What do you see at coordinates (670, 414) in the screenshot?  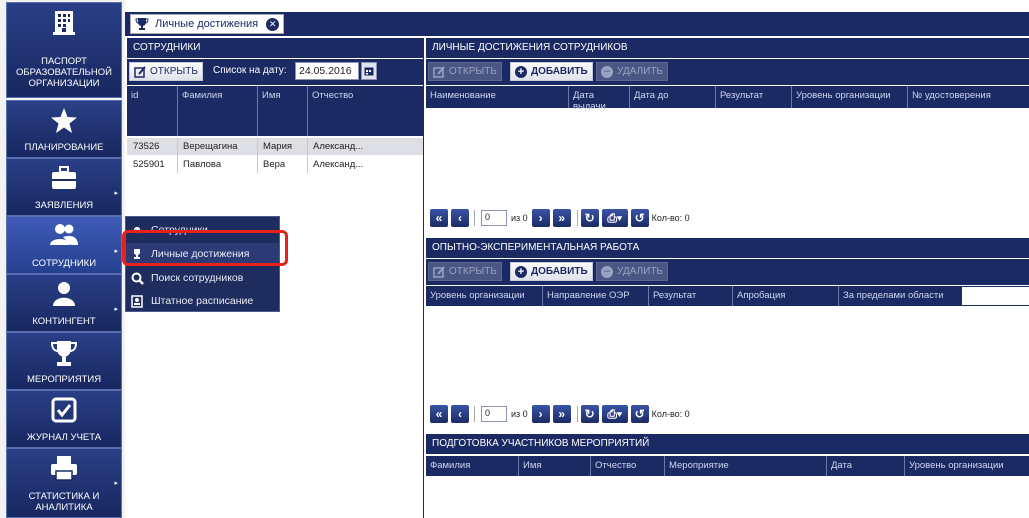 I see `record-count: Кол-во: 0` at bounding box center [670, 414].